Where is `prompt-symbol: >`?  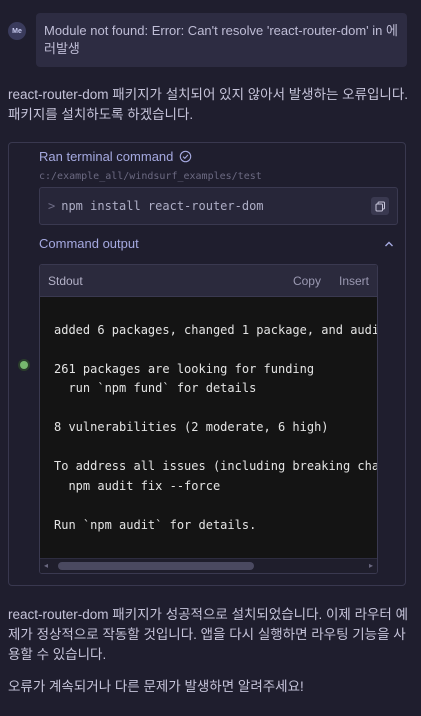 prompt-symbol: > is located at coordinates (52, 206).